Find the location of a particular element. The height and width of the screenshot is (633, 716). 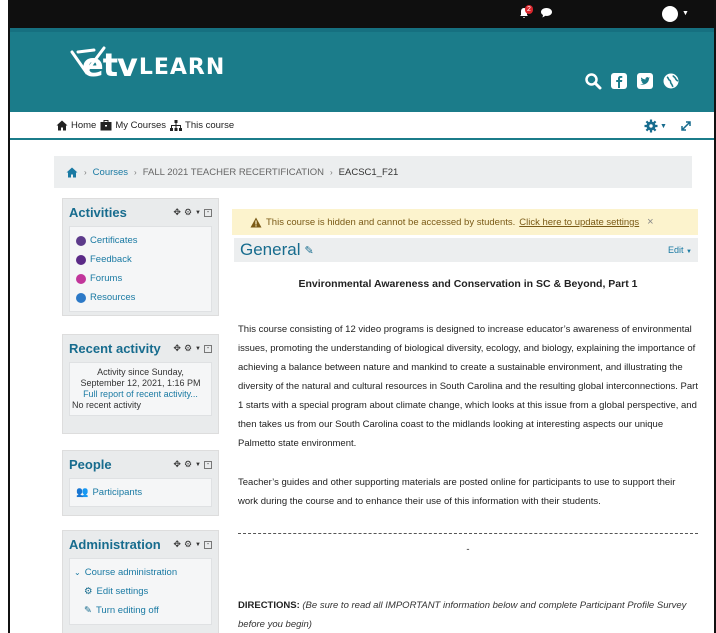

social-links is located at coordinates (632, 81).